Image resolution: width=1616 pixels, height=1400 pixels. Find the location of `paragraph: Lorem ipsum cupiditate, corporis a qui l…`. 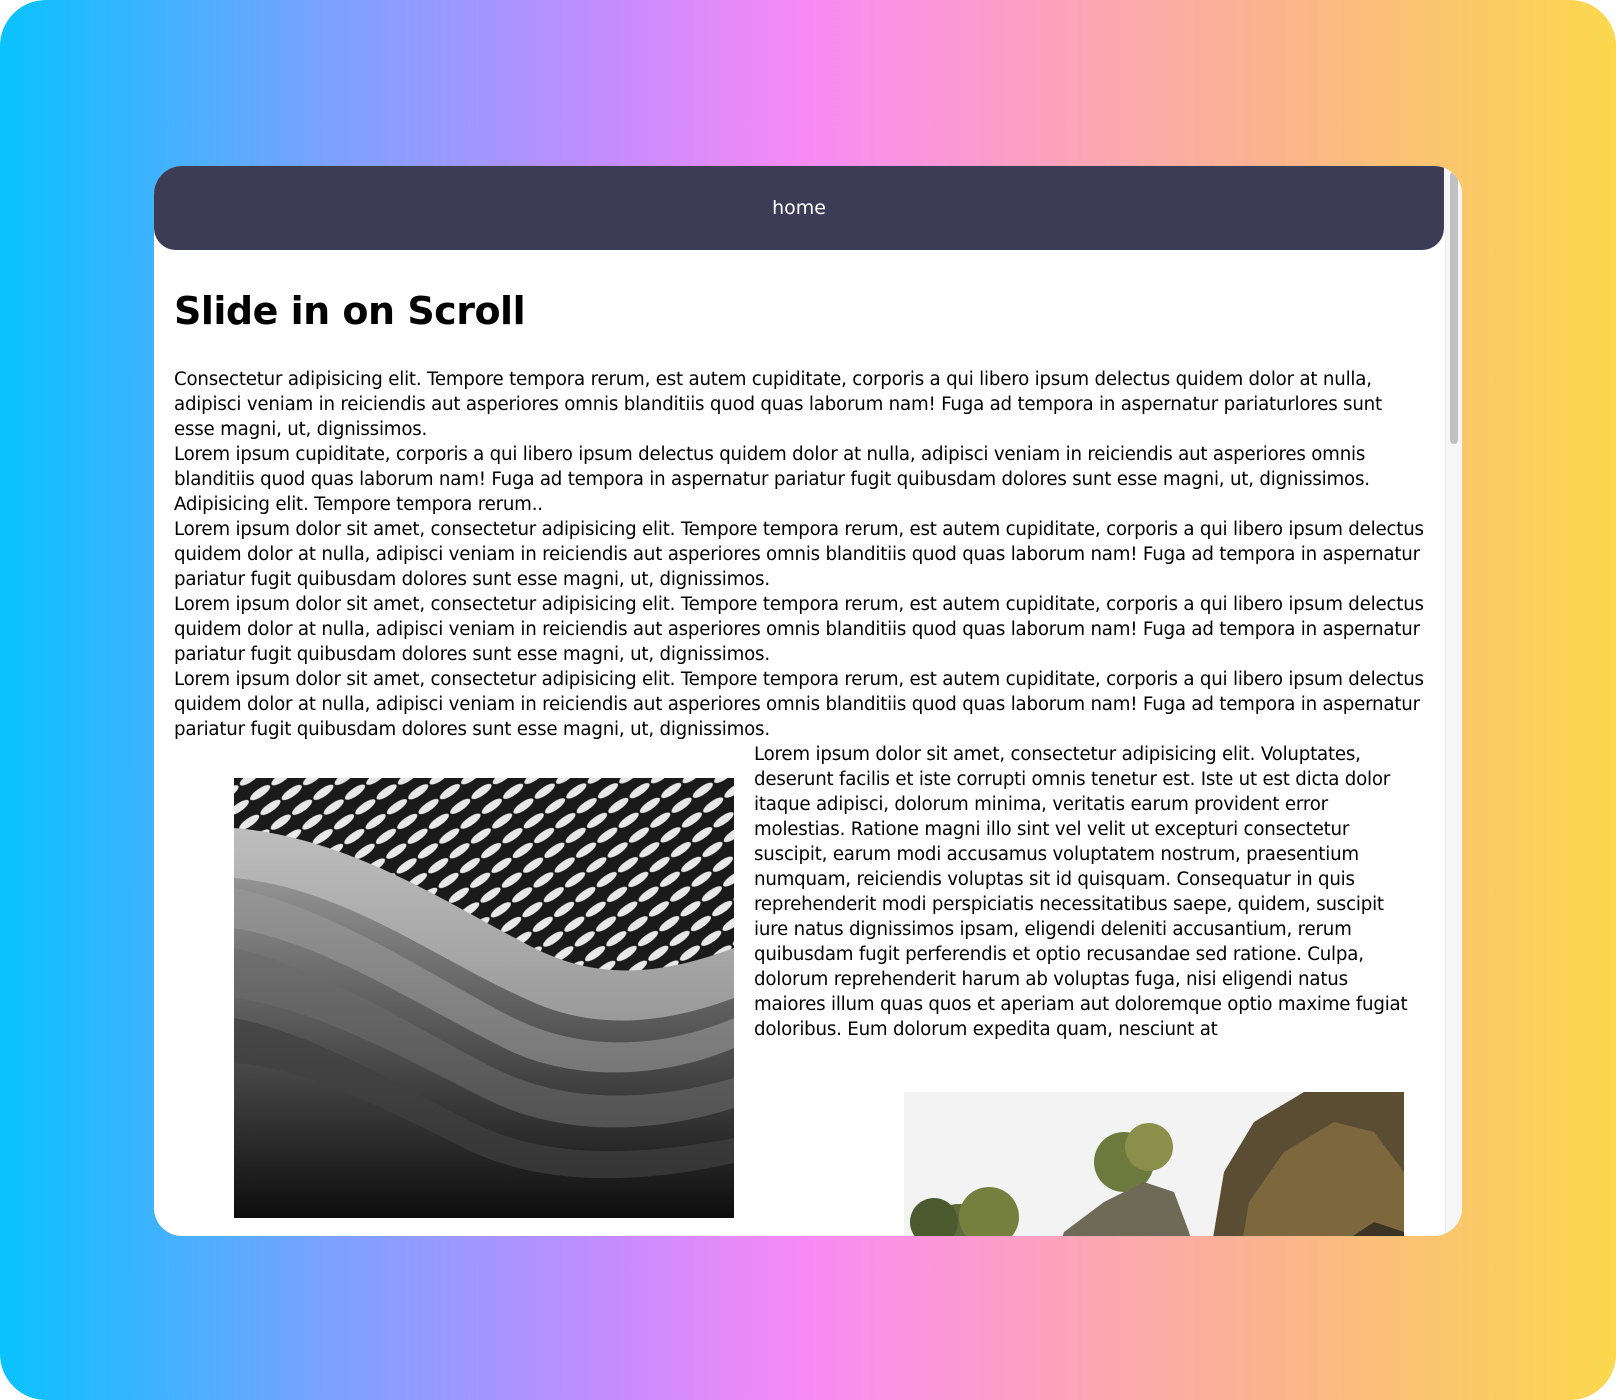

paragraph: Lorem ipsum cupiditate, corporis a qui l… is located at coordinates (772, 467).